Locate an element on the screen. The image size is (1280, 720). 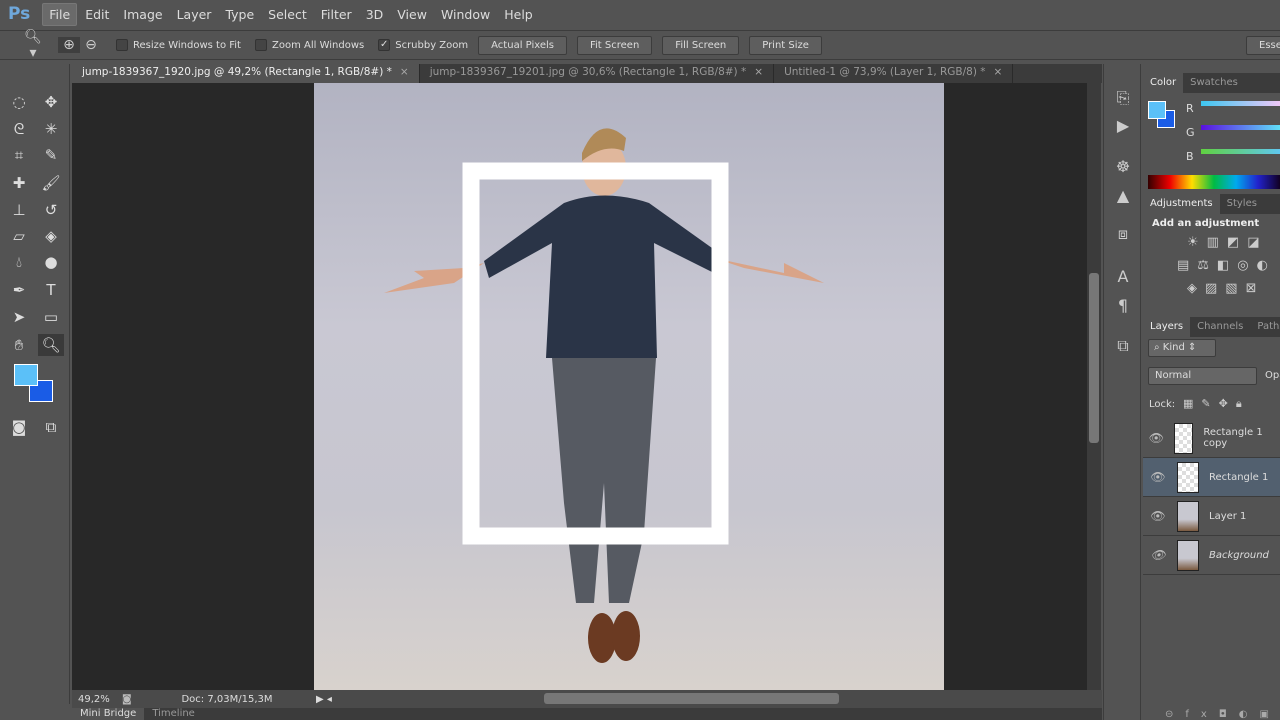
menu-3d: 3D is located at coordinates (375, 14).